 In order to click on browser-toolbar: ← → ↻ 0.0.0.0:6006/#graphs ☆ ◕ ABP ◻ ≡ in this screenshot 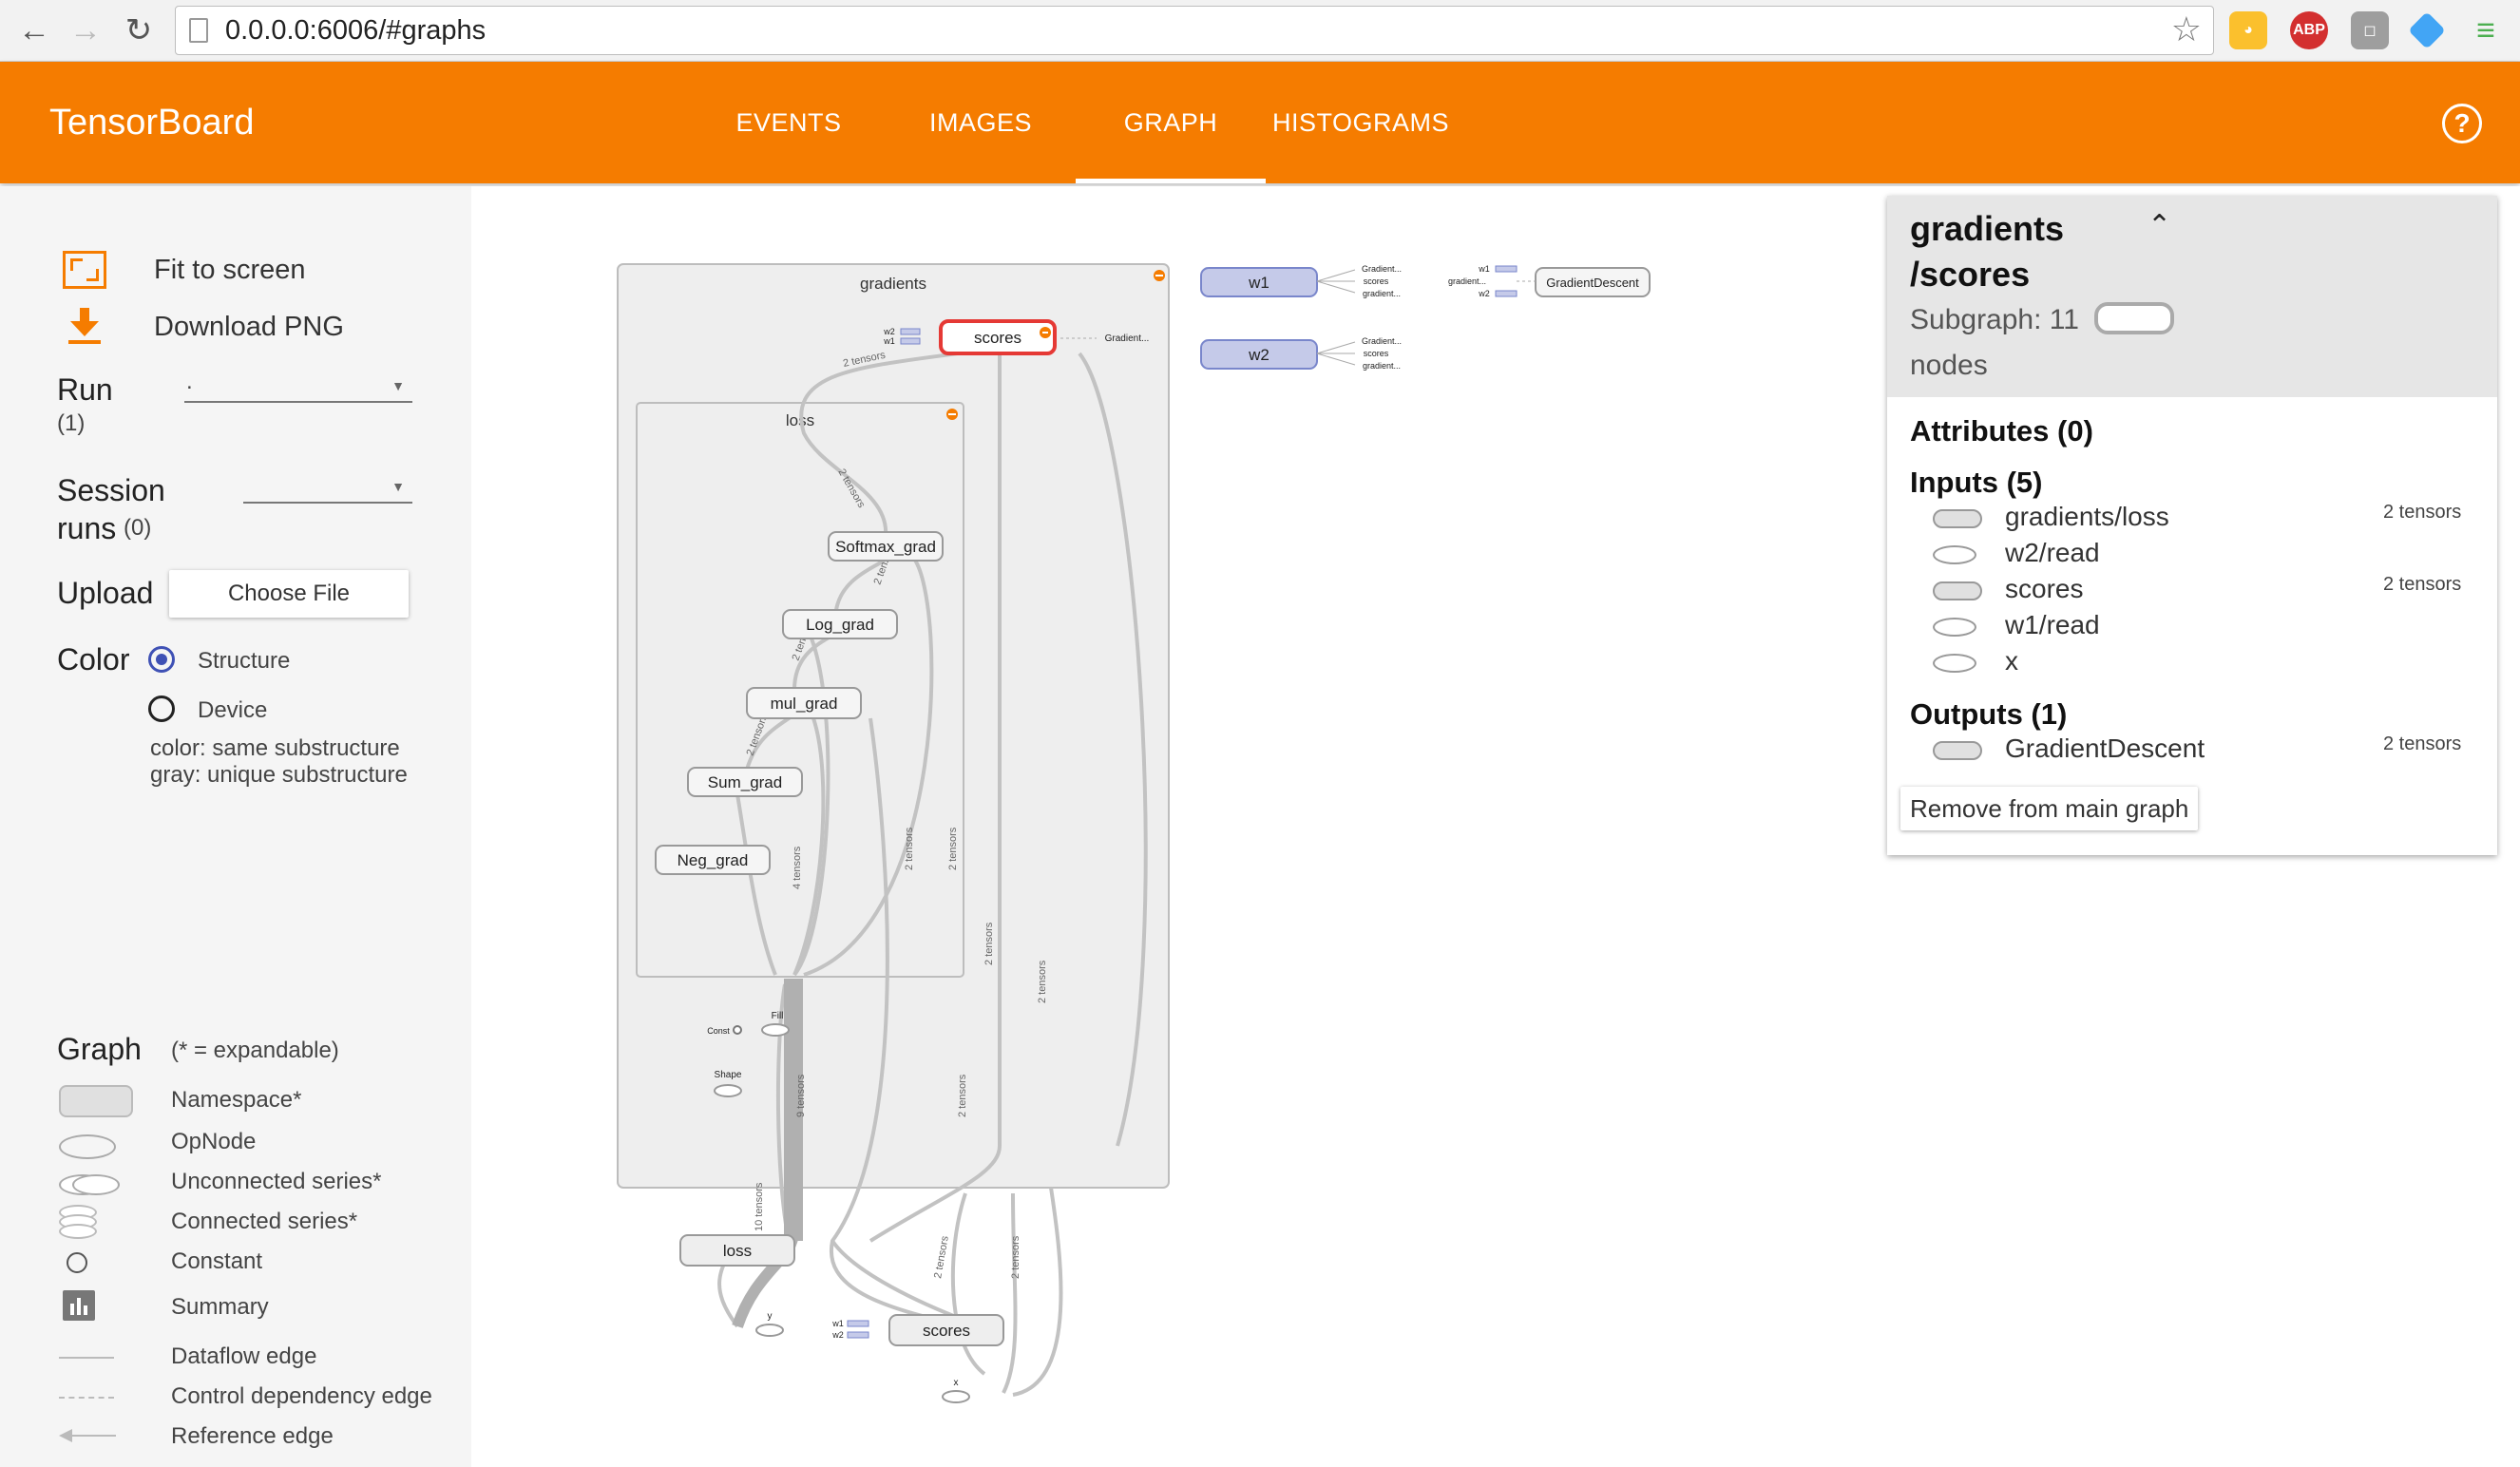, I will do `click(1260, 31)`.